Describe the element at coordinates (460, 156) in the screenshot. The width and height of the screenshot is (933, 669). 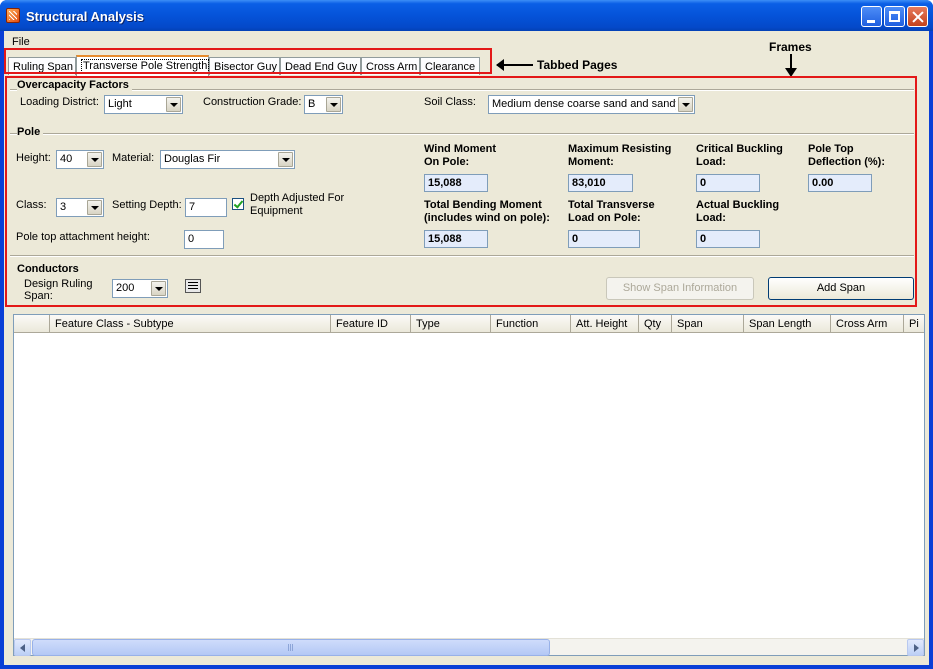
I see `wind-moment-label: Wind Moment On Pole:` at that location.